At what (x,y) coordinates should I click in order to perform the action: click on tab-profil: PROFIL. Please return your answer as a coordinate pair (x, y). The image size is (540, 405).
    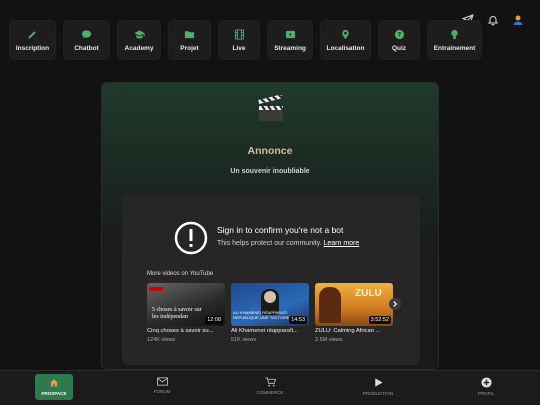
    Looking at the image, I should click on (486, 386).